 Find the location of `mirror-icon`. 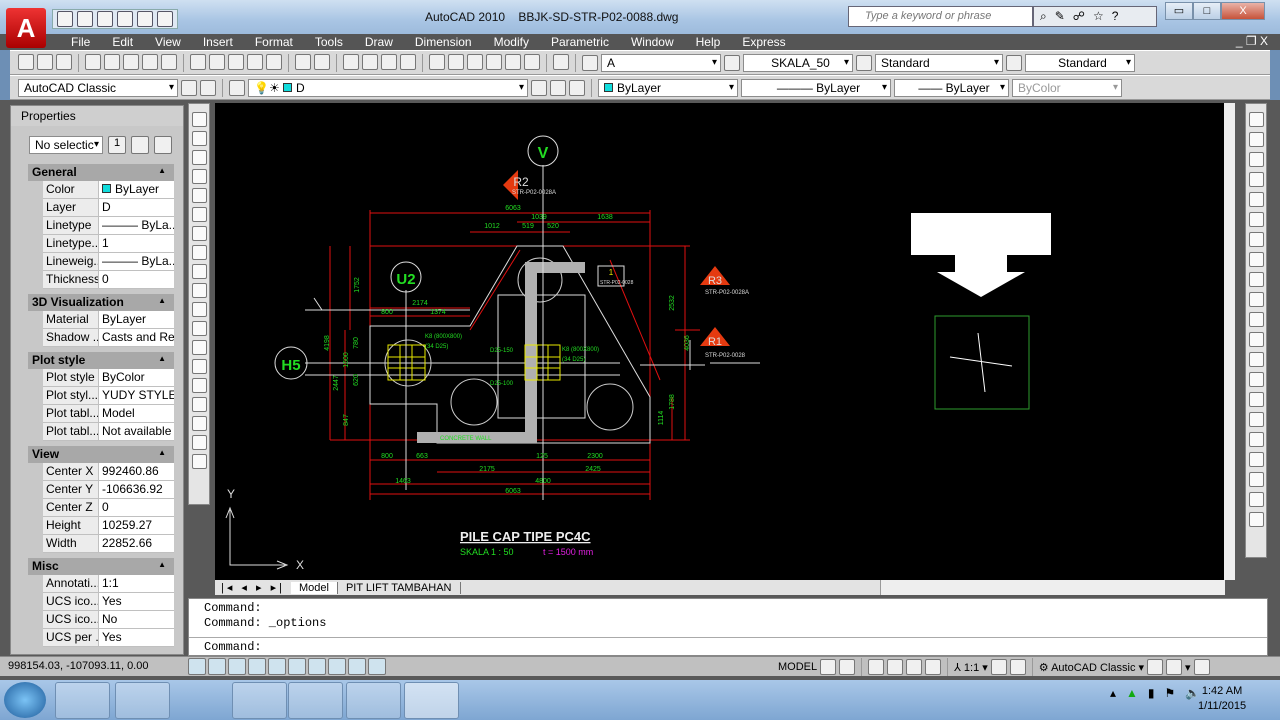

mirror-icon is located at coordinates (1256, 159).